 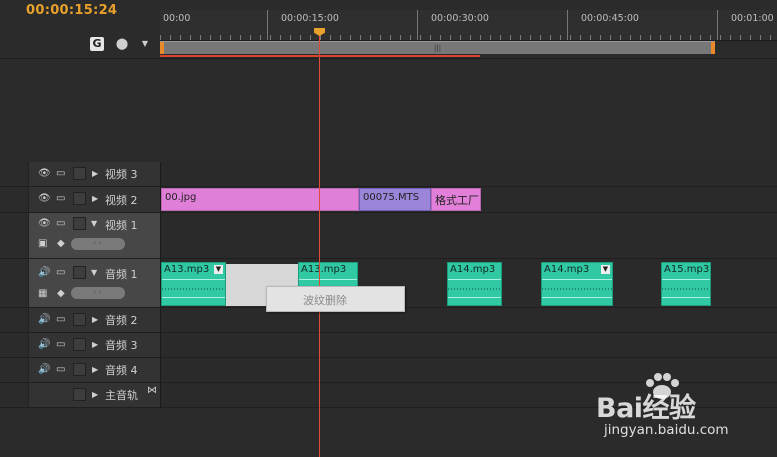 What do you see at coordinates (752, 18) in the screenshot?
I see `ruler-label: 00:01:00` at bounding box center [752, 18].